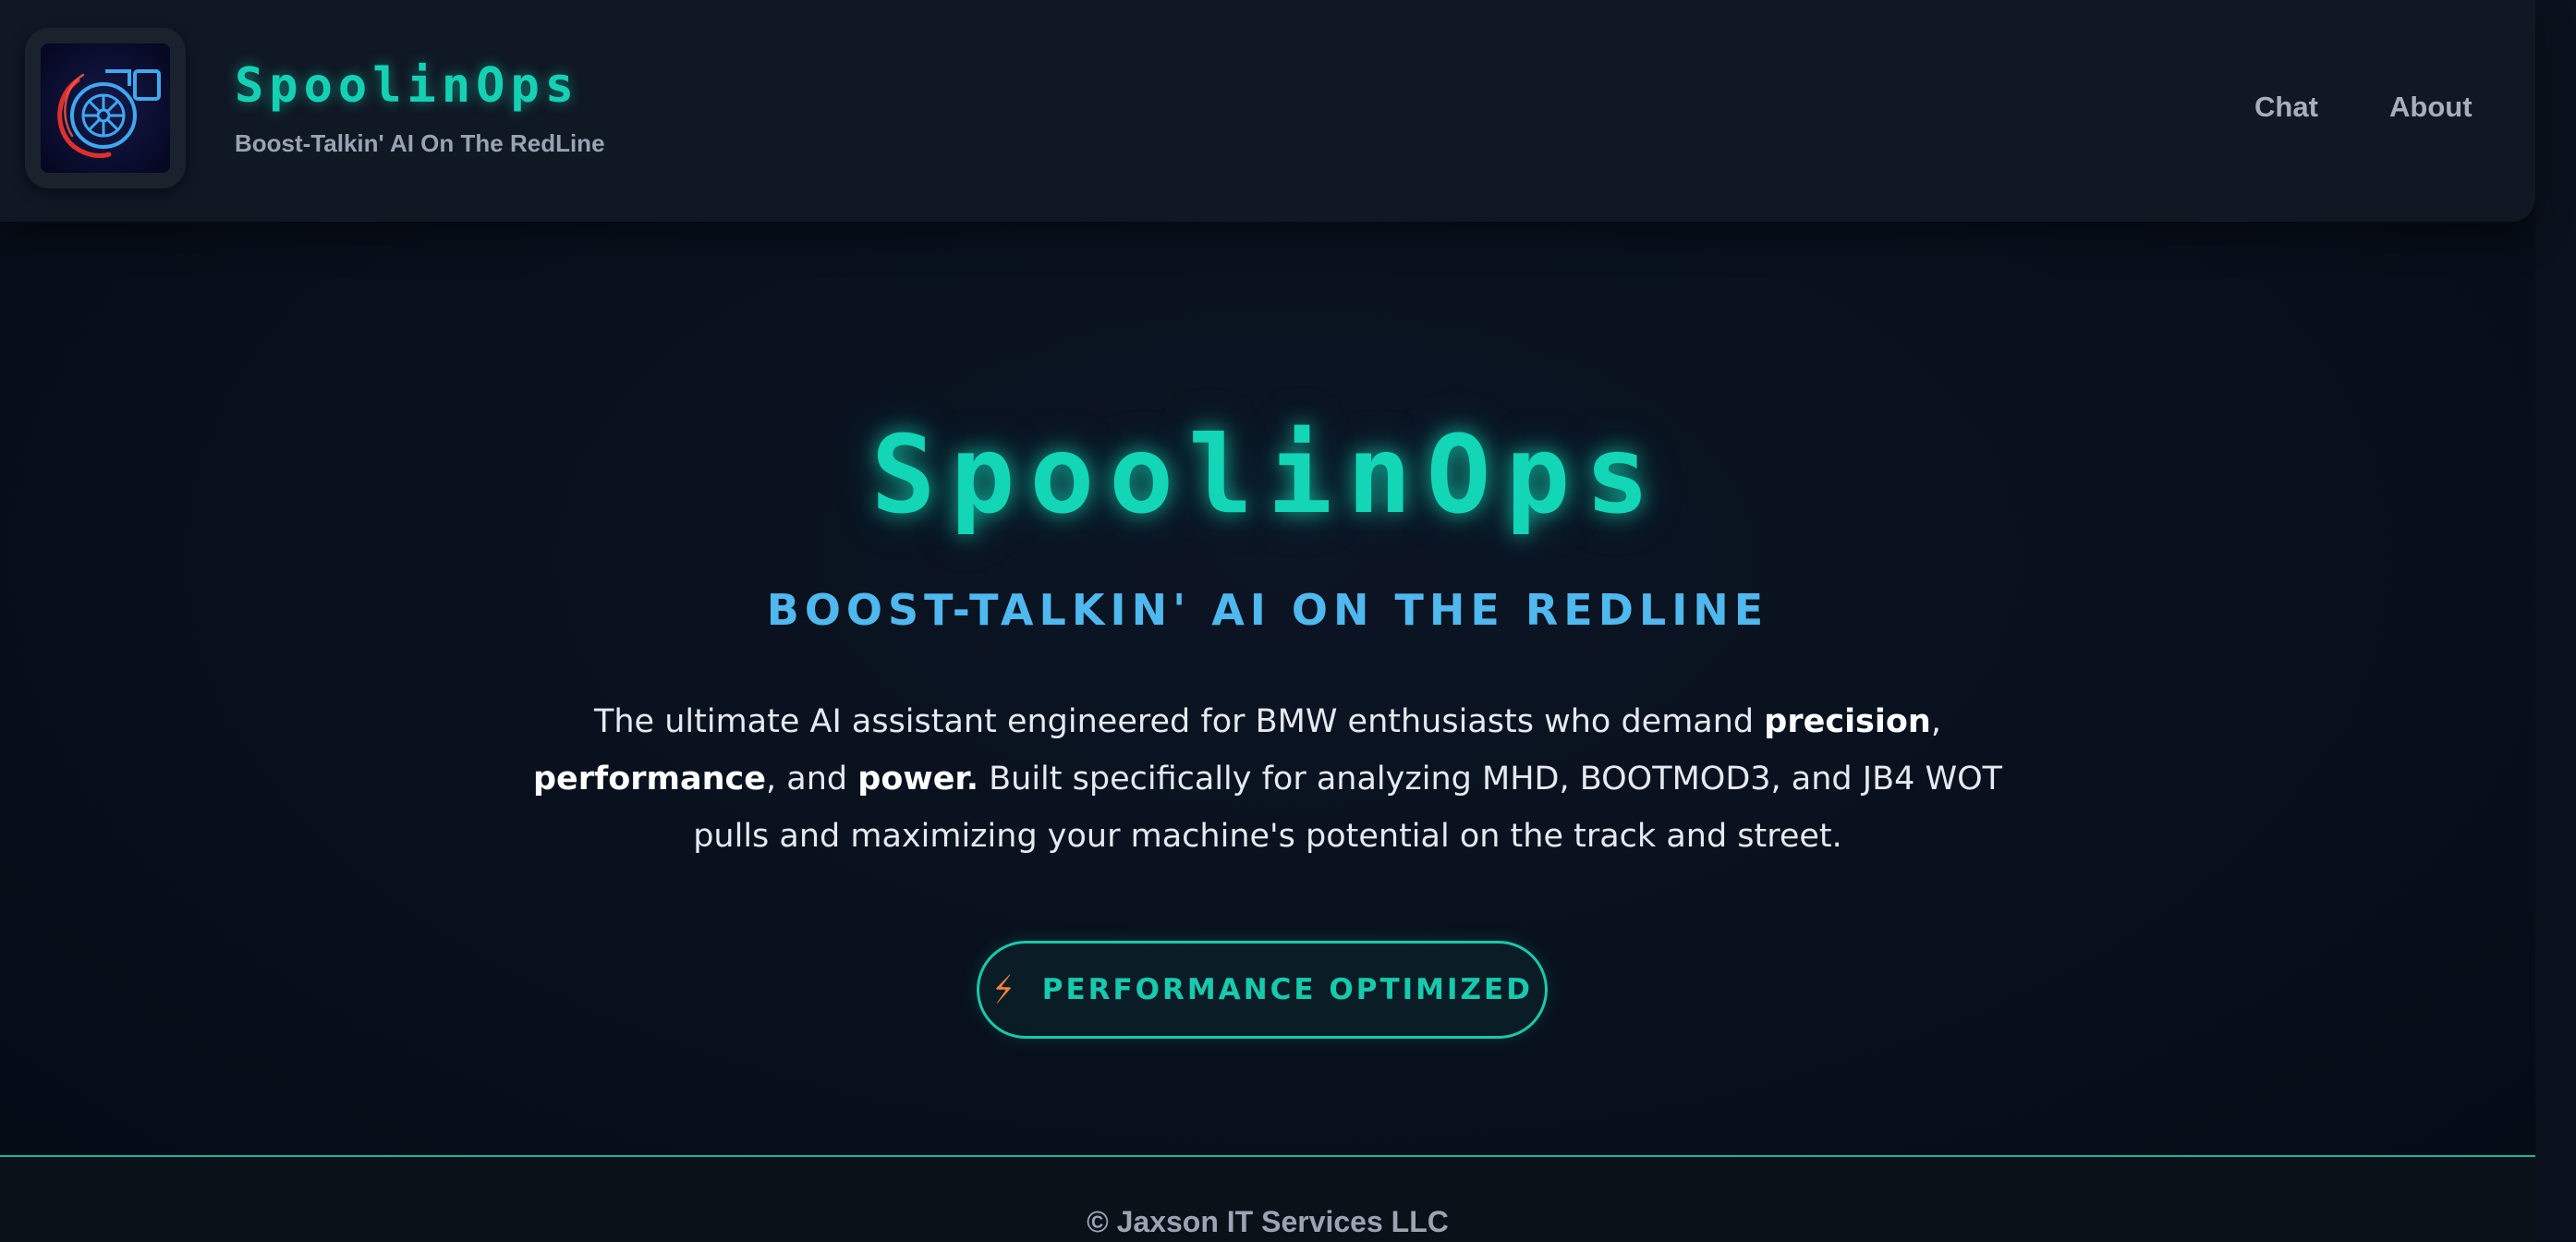 This screenshot has height=1242, width=2576. Describe the element at coordinates (2286, 107) in the screenshot. I see `nav-link-chat: Chat` at that location.